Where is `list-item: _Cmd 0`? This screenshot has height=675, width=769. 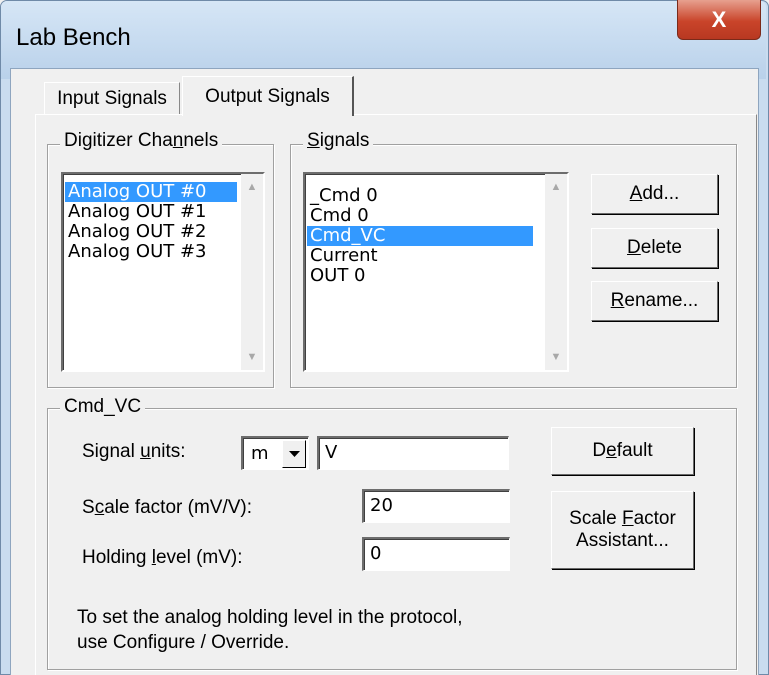
list-item: _Cmd 0 is located at coordinates (420, 196).